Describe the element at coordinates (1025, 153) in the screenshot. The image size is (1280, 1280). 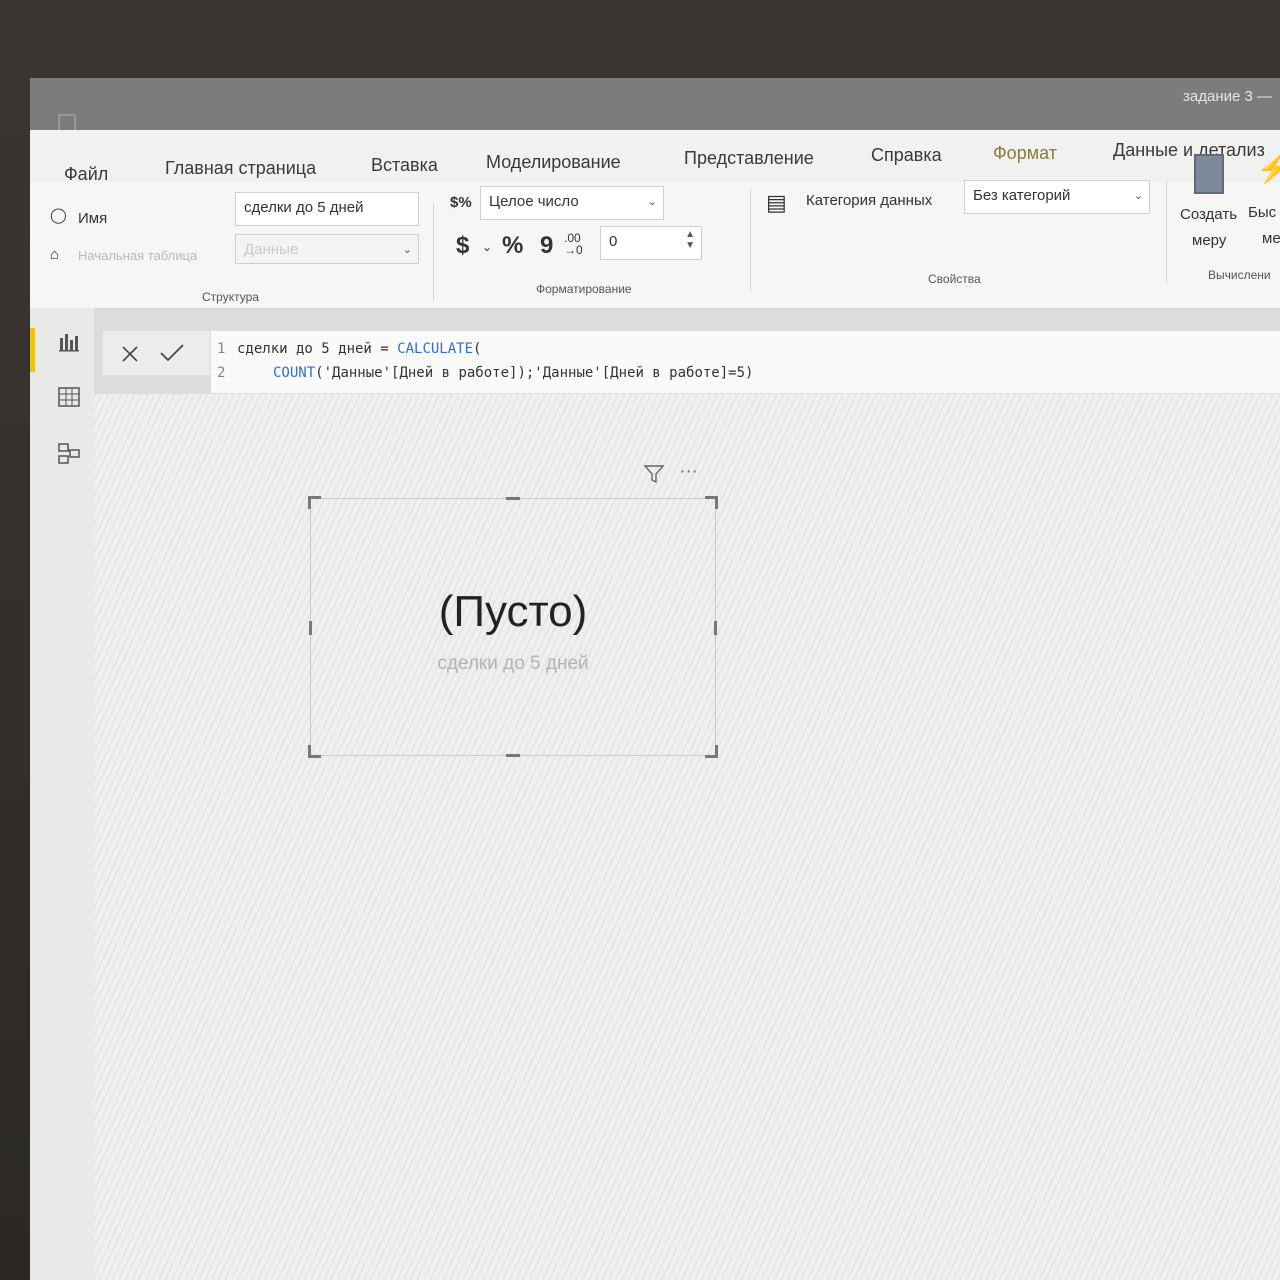
I see `tab-format: Формат` at that location.